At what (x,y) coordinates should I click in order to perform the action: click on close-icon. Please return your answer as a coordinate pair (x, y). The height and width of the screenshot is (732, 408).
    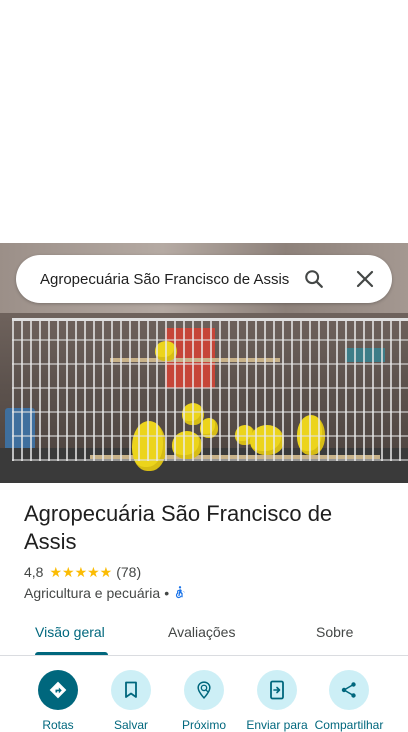
    Looking at the image, I should click on (365, 279).